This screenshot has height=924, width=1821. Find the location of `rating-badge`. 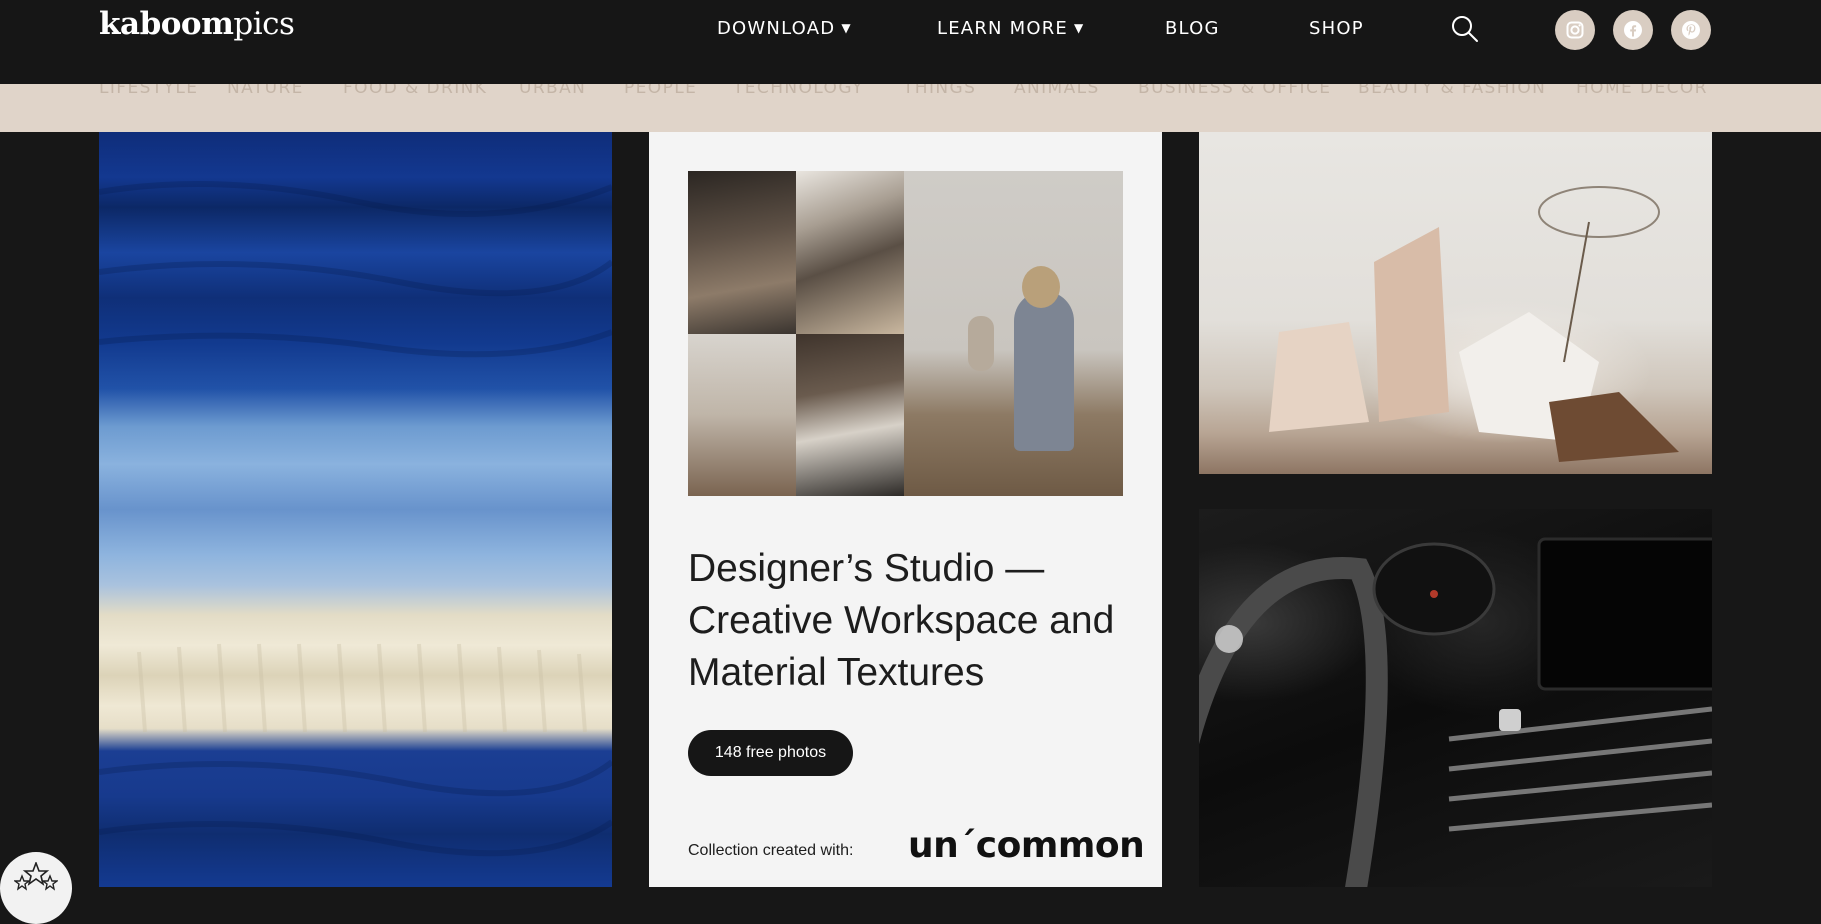

rating-badge is located at coordinates (36, 888).